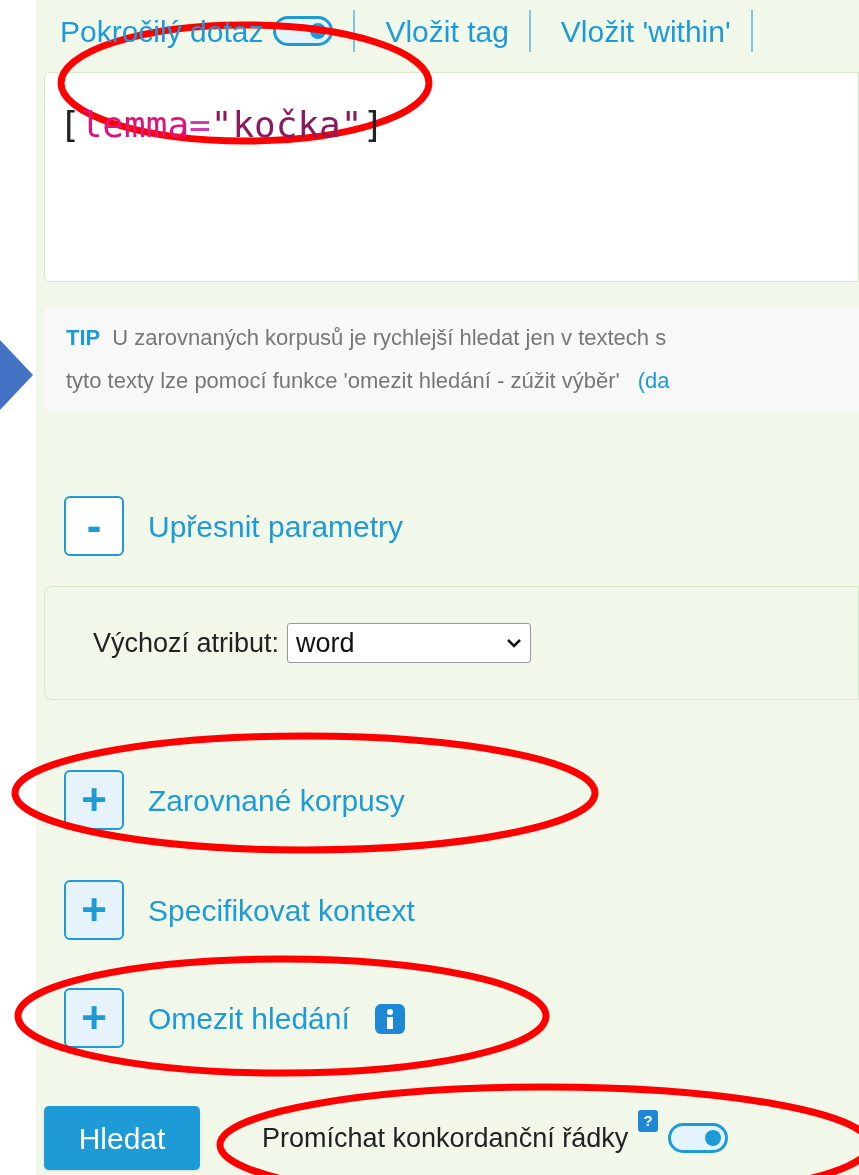 This screenshot has width=859, height=1175. What do you see at coordinates (94, 526) in the screenshot?
I see `expand-toggle-button: -` at bounding box center [94, 526].